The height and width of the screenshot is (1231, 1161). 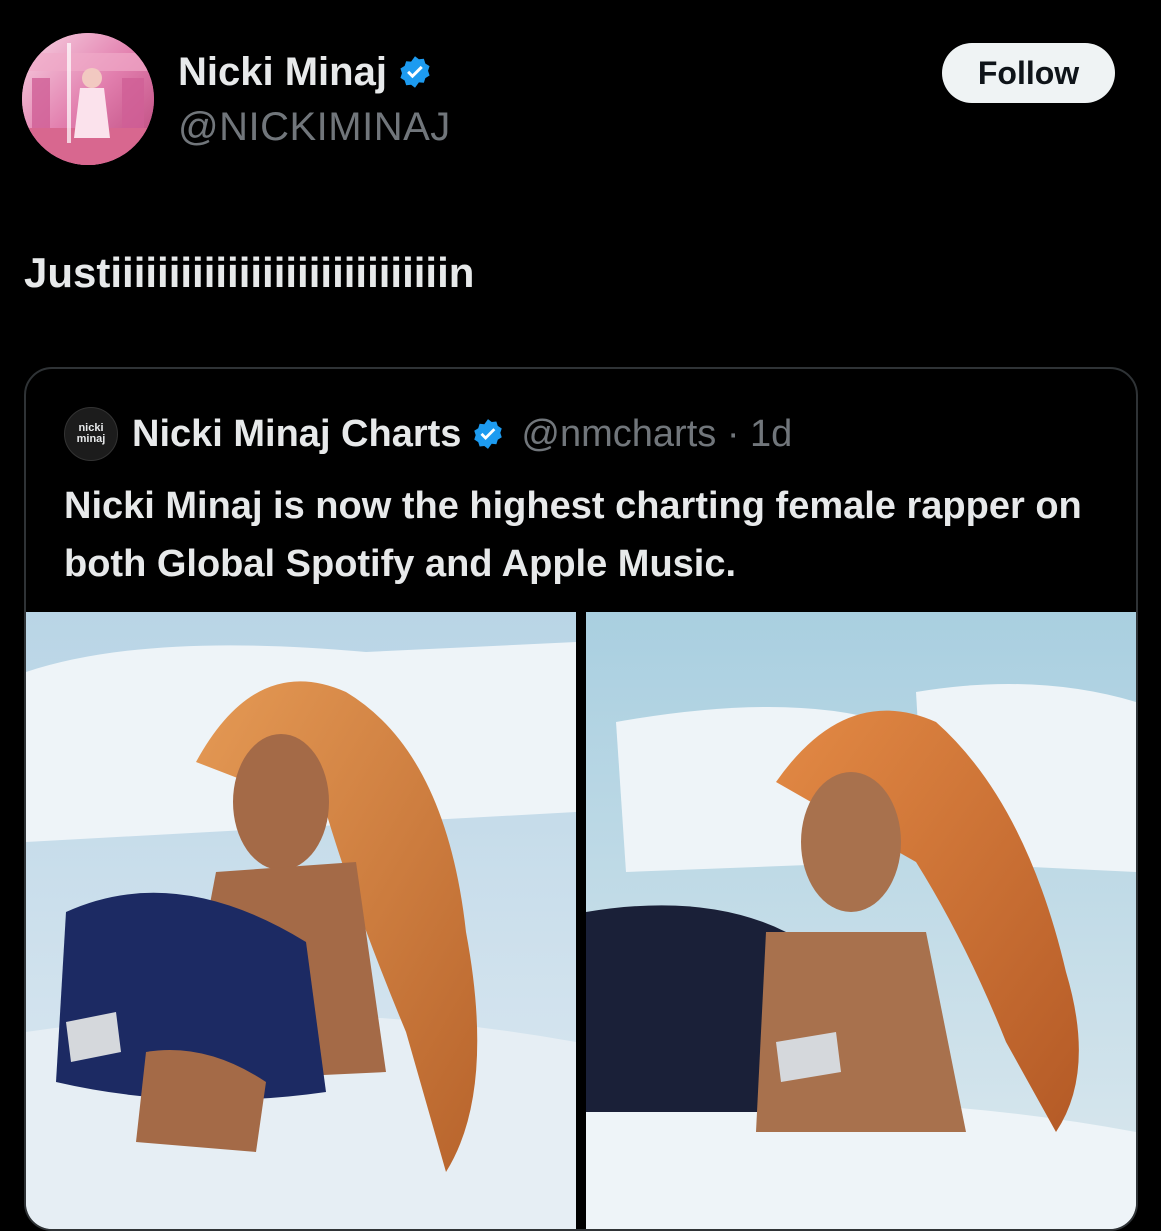 What do you see at coordinates (656, 434) in the screenshot?
I see `quoted-author-handle-time: @nmcharts · 1d` at bounding box center [656, 434].